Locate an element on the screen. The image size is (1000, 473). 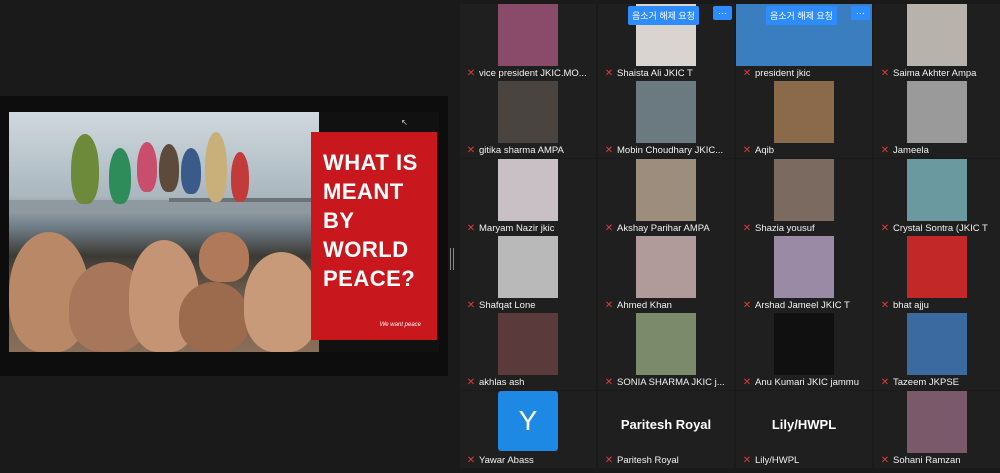
participant-tile: ✕ Saima Akhter Ampa is located at coordinates (937, 42).